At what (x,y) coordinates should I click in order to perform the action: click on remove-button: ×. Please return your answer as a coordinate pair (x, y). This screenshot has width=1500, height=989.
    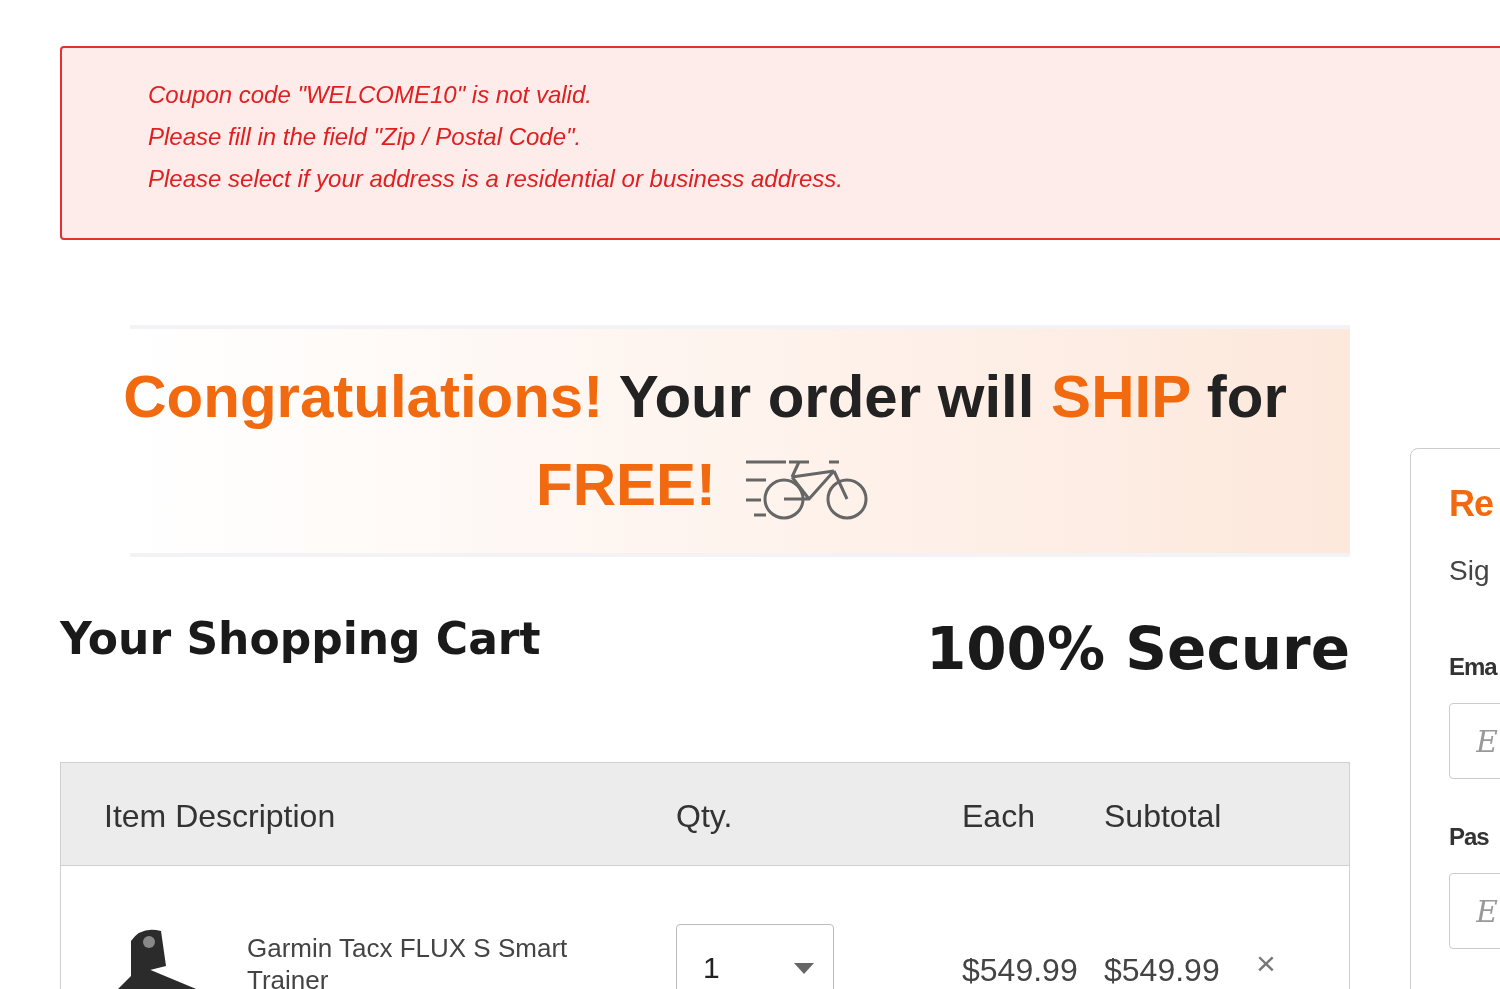
    Looking at the image, I should click on (1266, 963).